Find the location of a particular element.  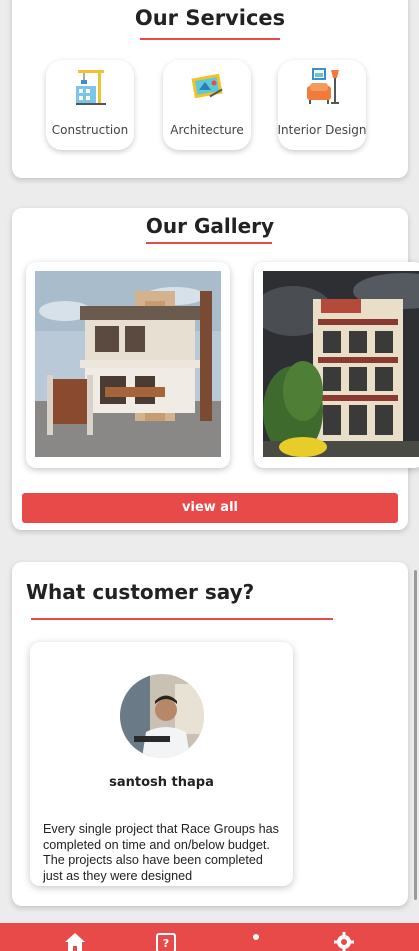

view-all-button: view all is located at coordinates (210, 508).